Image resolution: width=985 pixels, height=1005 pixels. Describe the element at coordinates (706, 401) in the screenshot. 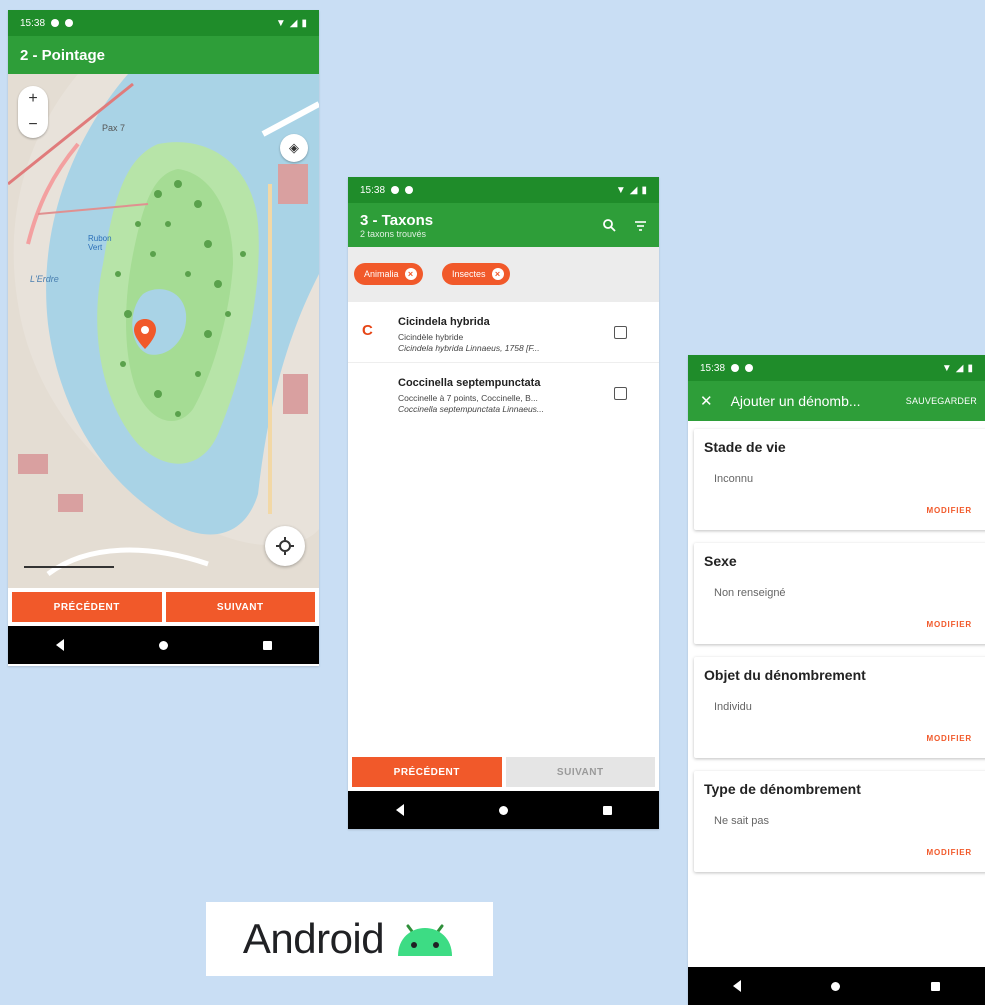

I see `close-icon: ✕` at that location.